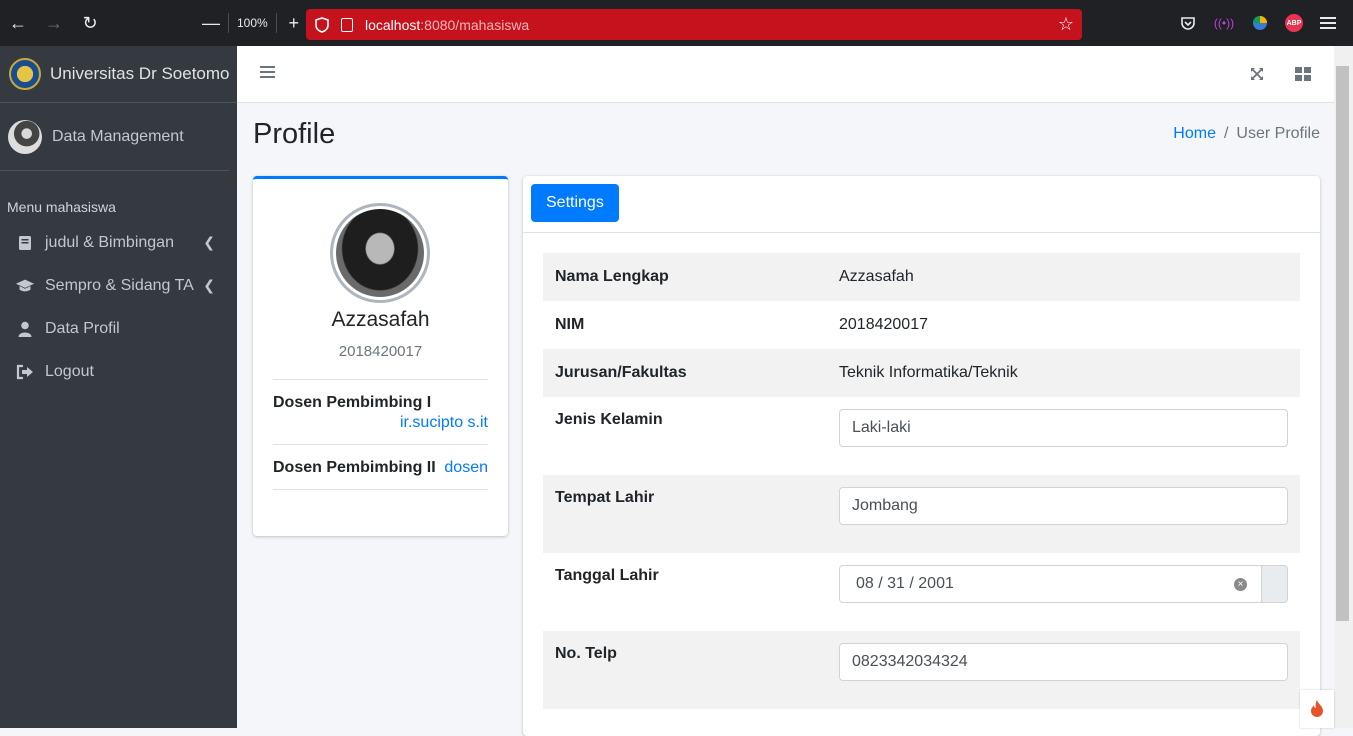 Image resolution: width=1353 pixels, height=736 pixels. Describe the element at coordinates (1063, 428) in the screenshot. I see `jenis-kelamin-input: Laki-laki` at that location.